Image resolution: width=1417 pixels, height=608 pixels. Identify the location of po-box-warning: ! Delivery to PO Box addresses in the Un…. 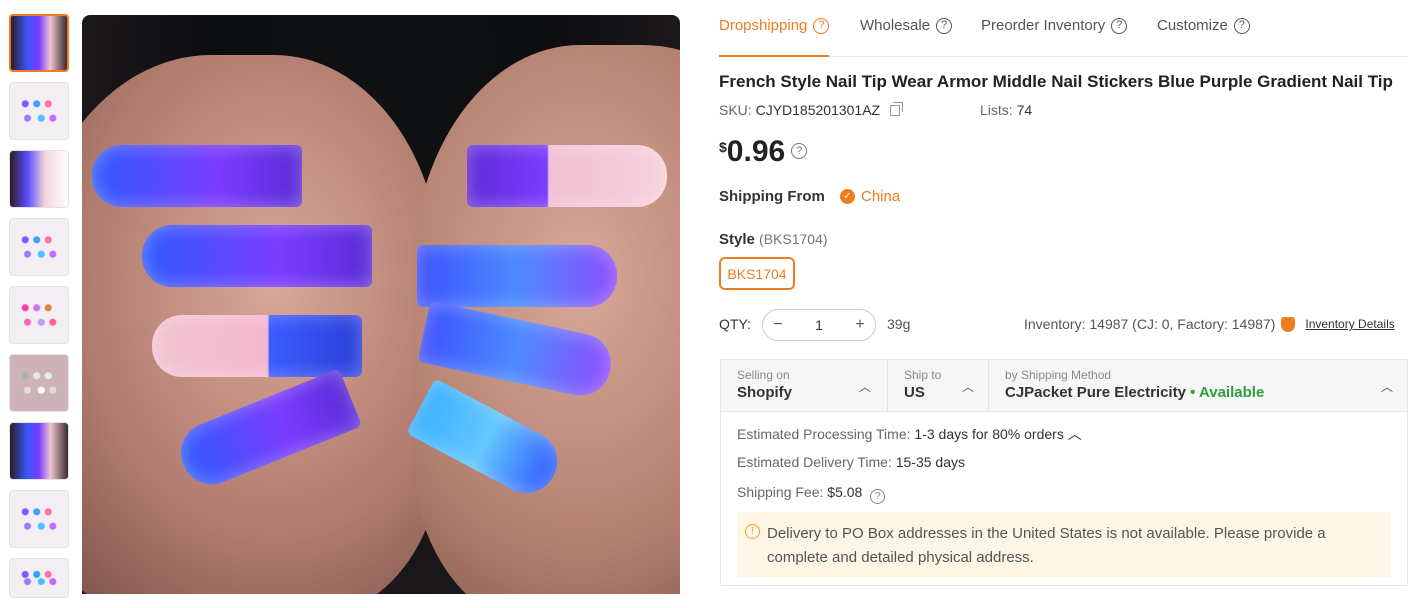
(1064, 544).